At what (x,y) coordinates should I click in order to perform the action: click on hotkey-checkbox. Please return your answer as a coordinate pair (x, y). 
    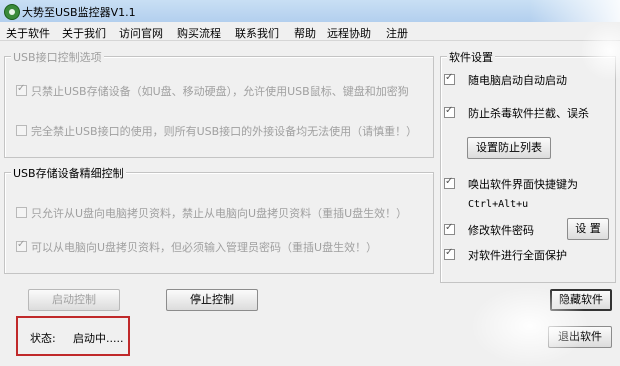
    Looking at the image, I should click on (449, 182).